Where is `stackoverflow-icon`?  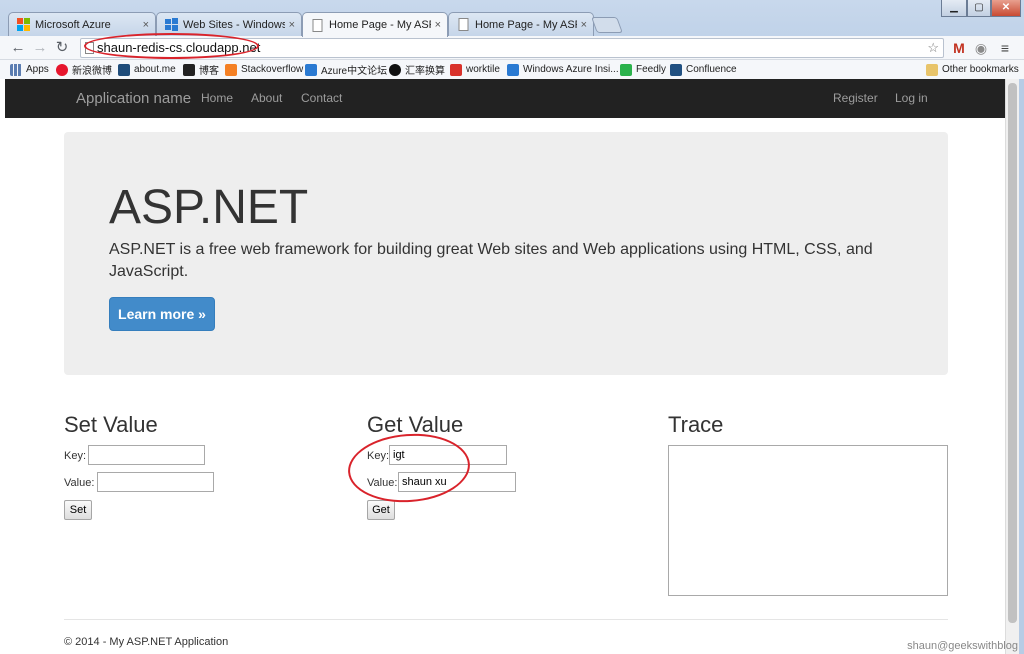 stackoverflow-icon is located at coordinates (231, 69).